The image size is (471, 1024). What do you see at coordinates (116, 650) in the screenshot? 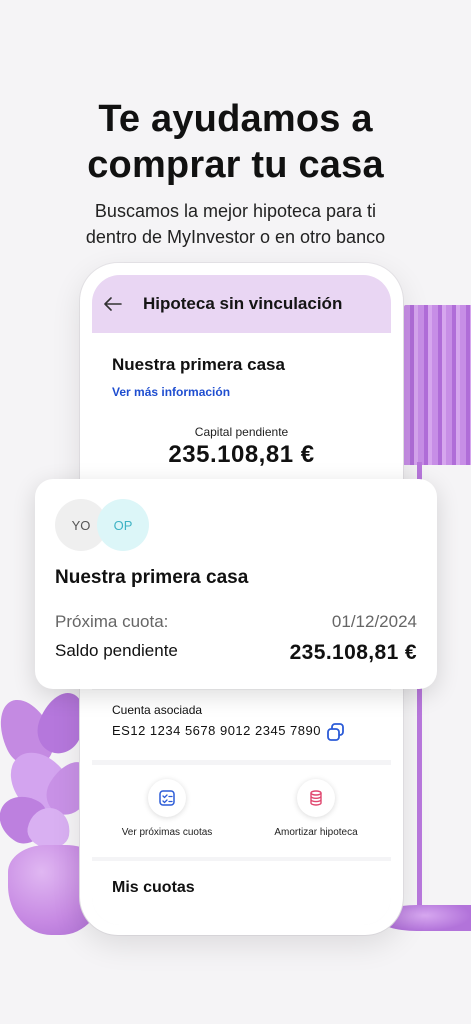
I see `balance-label: Saldo pendiente` at bounding box center [116, 650].